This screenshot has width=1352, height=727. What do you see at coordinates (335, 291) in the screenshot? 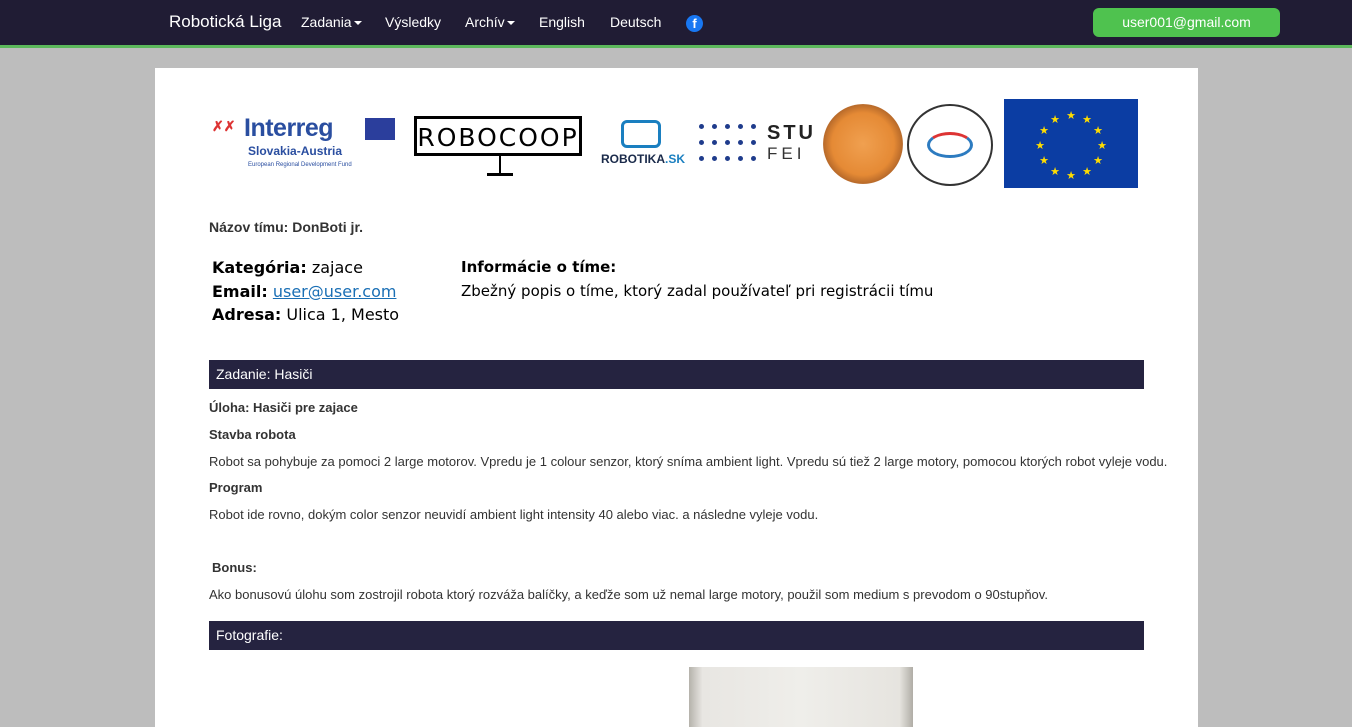
I see `email-link: user@user.com` at bounding box center [335, 291].